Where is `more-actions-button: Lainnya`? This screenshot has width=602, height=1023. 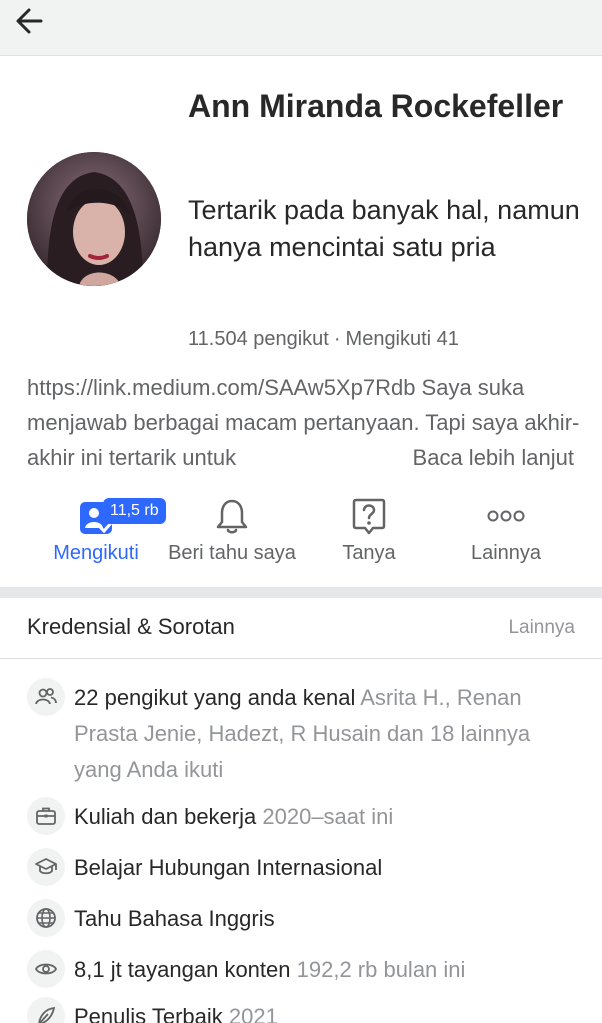 more-actions-button: Lainnya is located at coordinates (506, 531).